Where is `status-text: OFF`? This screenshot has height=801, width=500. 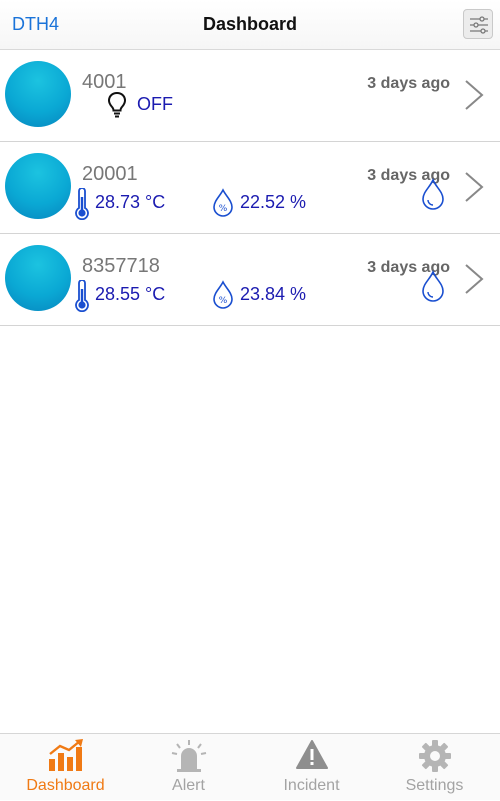
status-text: OFF is located at coordinates (155, 104).